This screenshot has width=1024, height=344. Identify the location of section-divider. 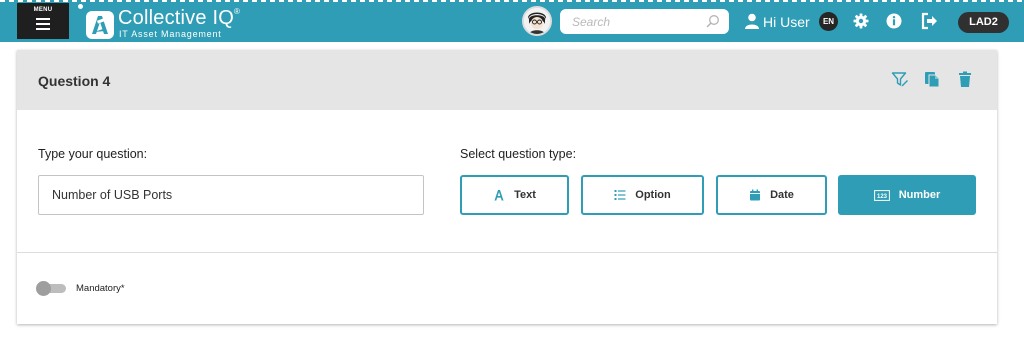
(507, 252).